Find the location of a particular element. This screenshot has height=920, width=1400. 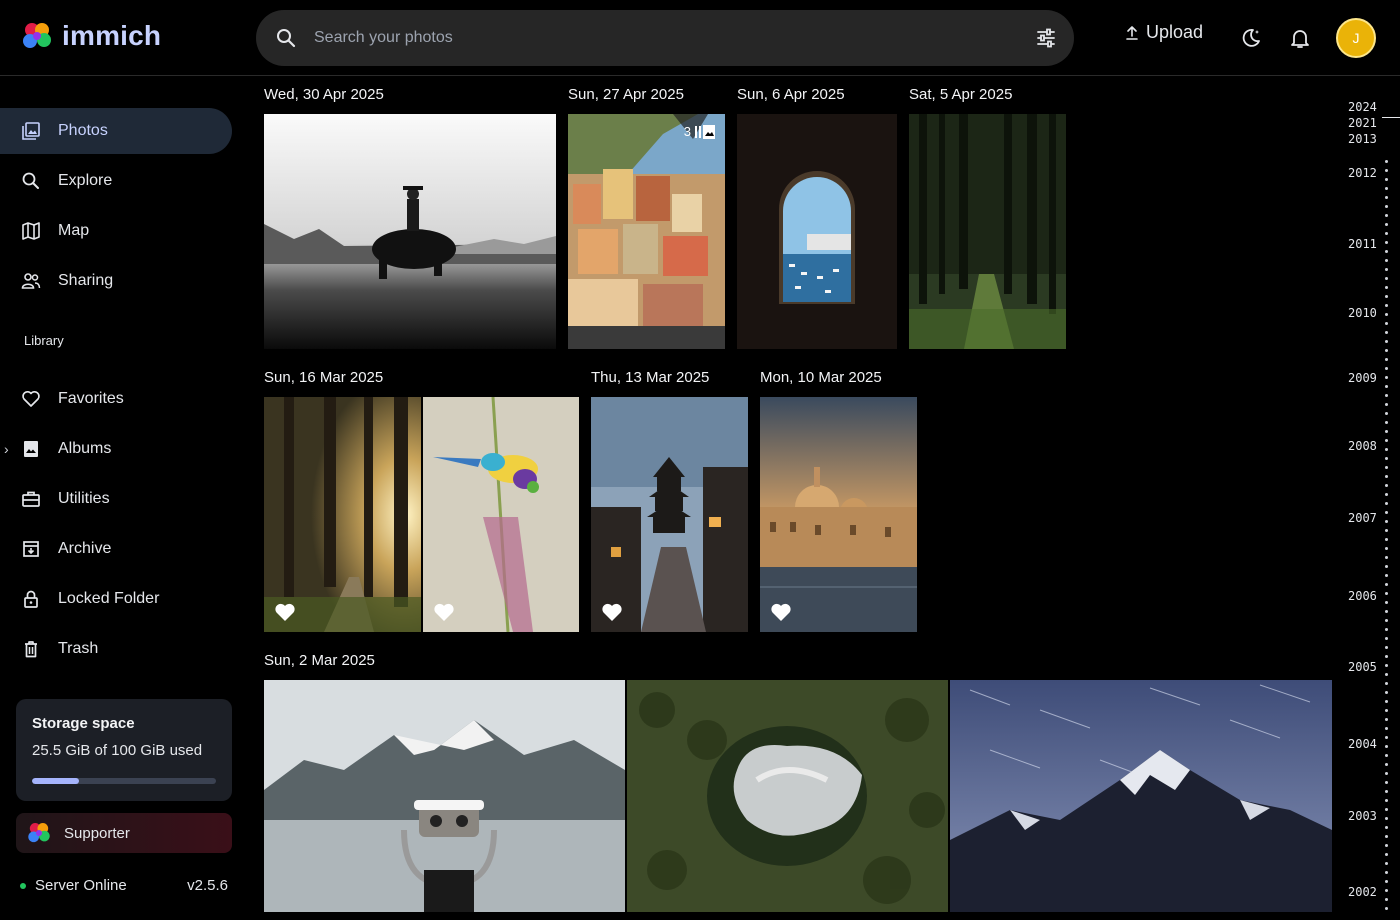

sidebar-item-sharing: Sharing is located at coordinates (116, 281).